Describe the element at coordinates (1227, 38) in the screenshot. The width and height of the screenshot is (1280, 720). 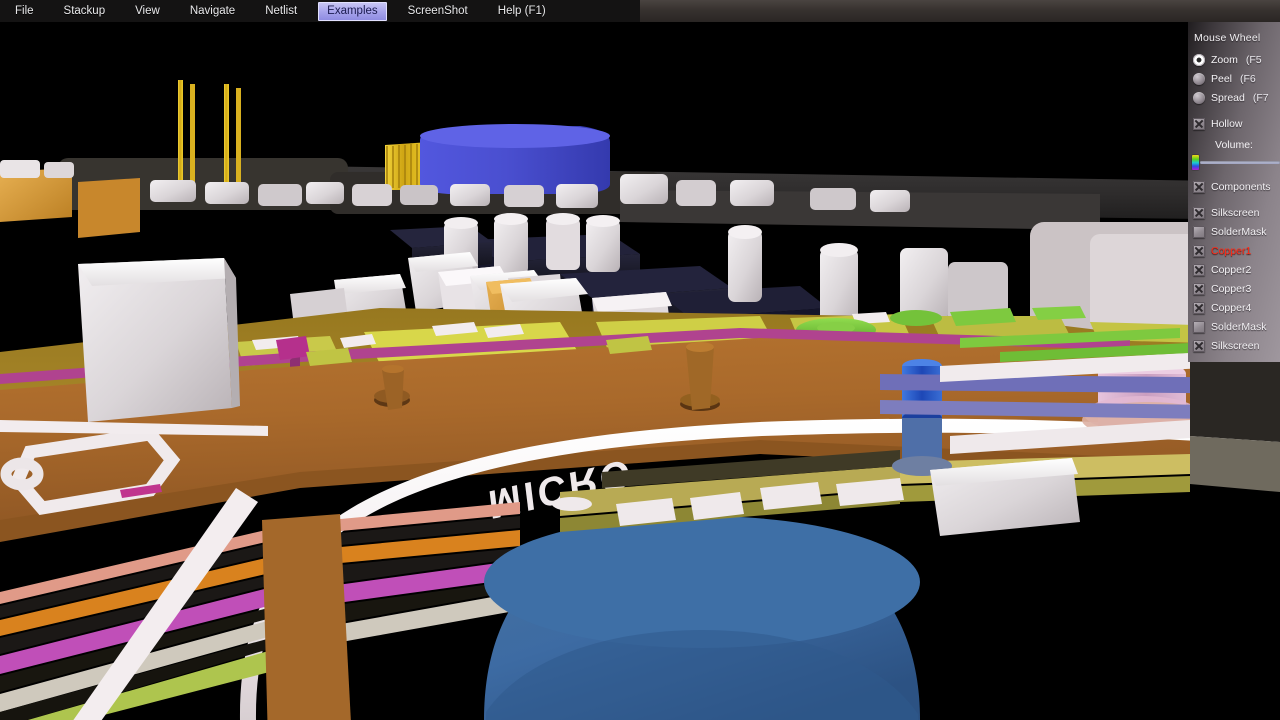
I see `mouse-wheel-title: Mouse Wheel` at that location.